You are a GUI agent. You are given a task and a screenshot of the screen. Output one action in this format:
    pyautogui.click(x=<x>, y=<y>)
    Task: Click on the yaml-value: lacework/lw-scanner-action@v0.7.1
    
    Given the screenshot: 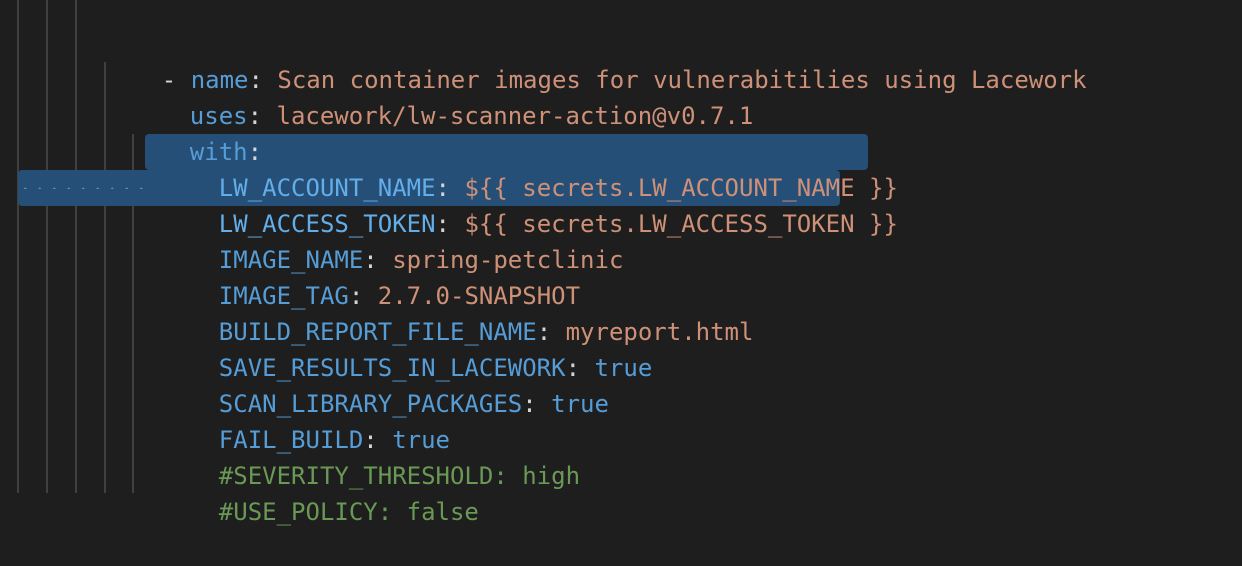 What is the action you would take?
    pyautogui.click(x=515, y=116)
    